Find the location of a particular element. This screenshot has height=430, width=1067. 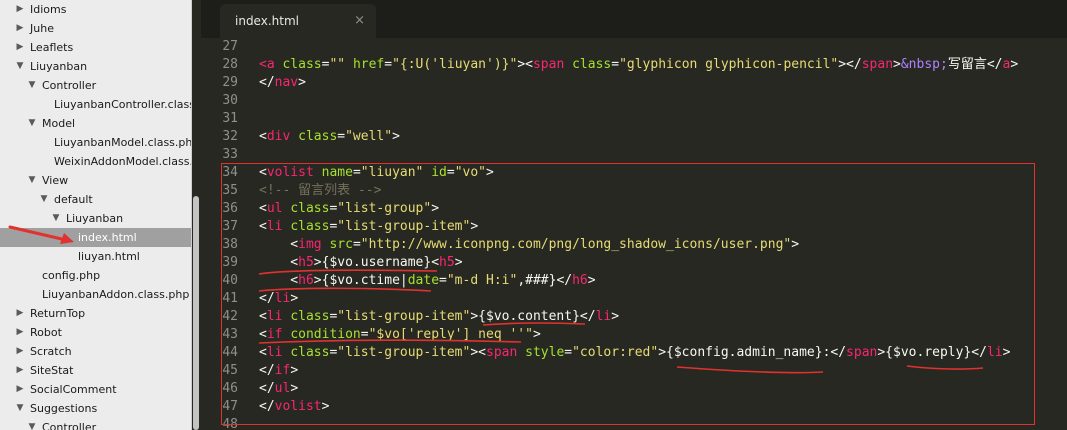

tab-index-html: index.html × is located at coordinates (298, 21).